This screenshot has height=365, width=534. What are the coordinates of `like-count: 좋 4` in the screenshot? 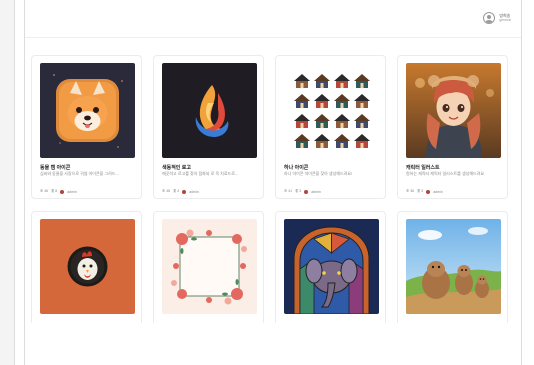 It's located at (176, 191).